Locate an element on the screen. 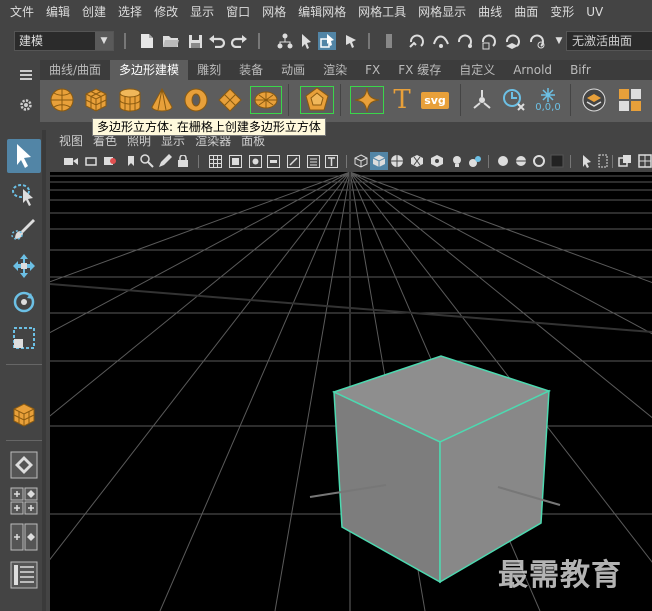 This screenshot has height=611, width=652. poly-disc-icon is located at coordinates (266, 100).